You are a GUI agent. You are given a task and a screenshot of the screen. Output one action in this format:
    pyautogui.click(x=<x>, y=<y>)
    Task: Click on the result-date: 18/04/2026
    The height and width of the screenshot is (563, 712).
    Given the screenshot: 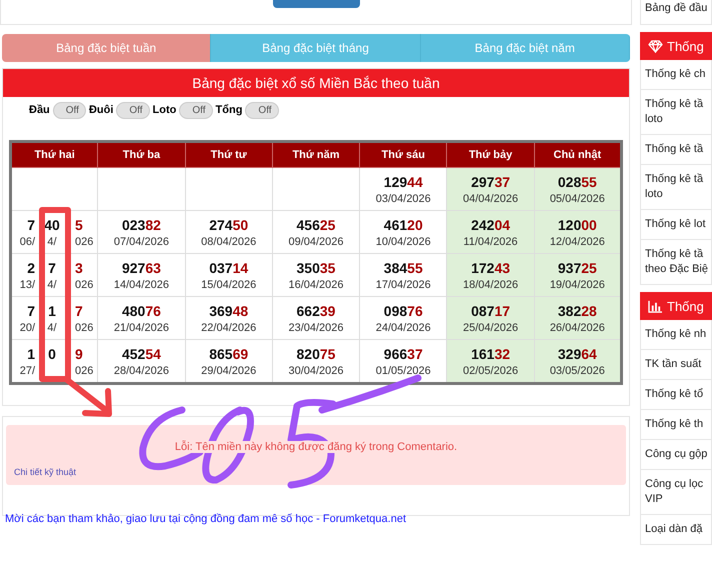 What is the action you would take?
    pyautogui.click(x=491, y=284)
    